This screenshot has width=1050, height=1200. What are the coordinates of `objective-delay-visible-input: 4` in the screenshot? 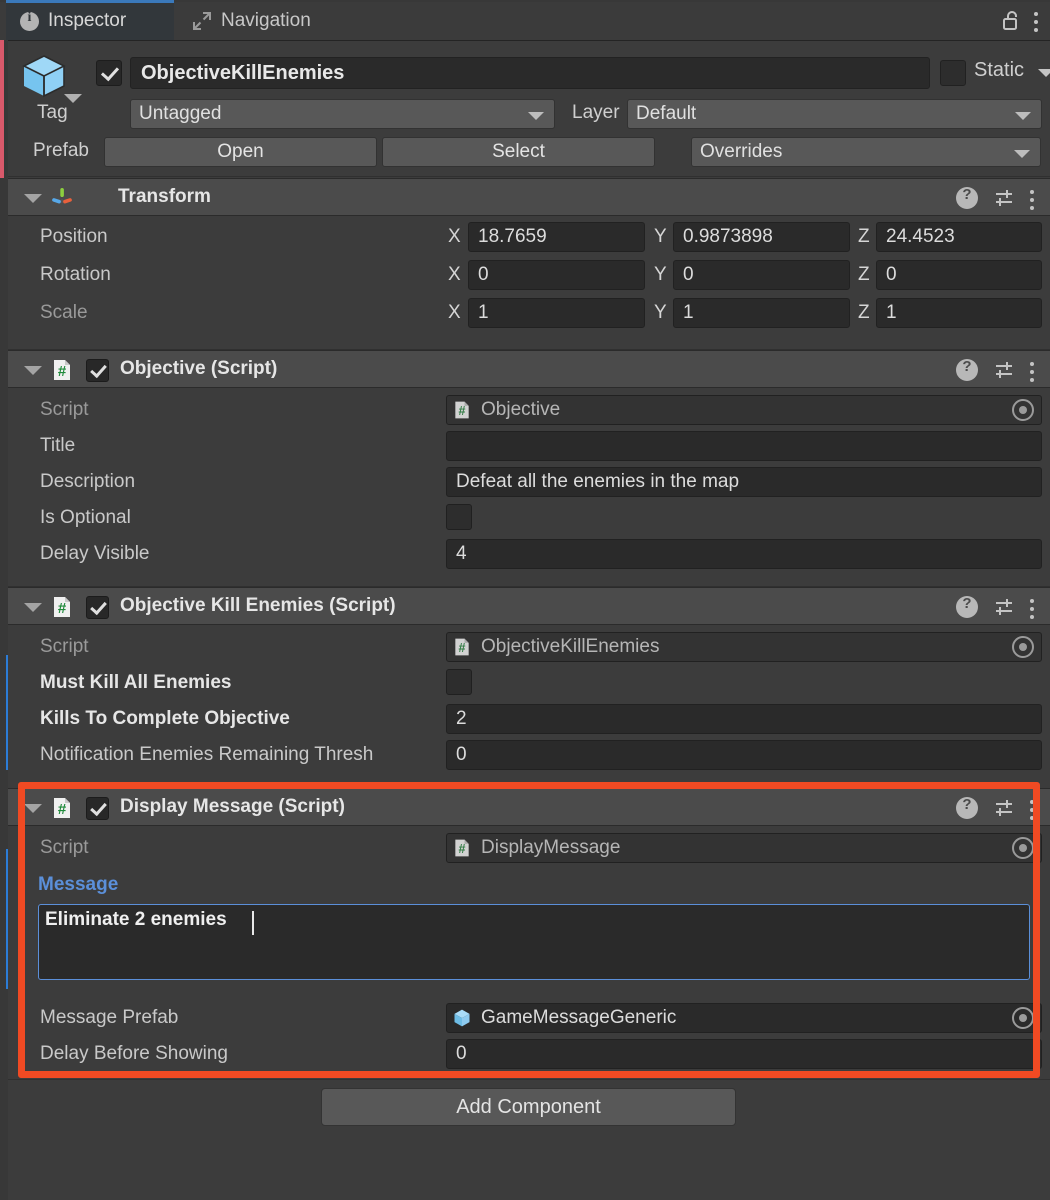 It's located at (744, 554).